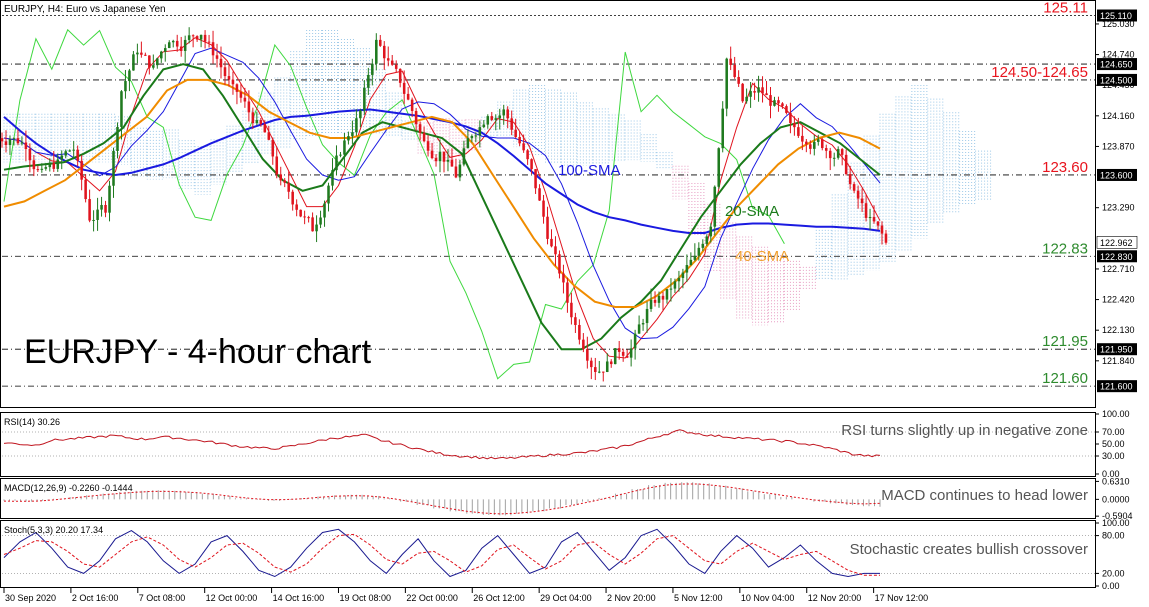 The width and height of the screenshot is (1149, 607). Describe the element at coordinates (432, 598) in the screenshot. I see `time-tick-label: 22 Oct 00:00` at that location.